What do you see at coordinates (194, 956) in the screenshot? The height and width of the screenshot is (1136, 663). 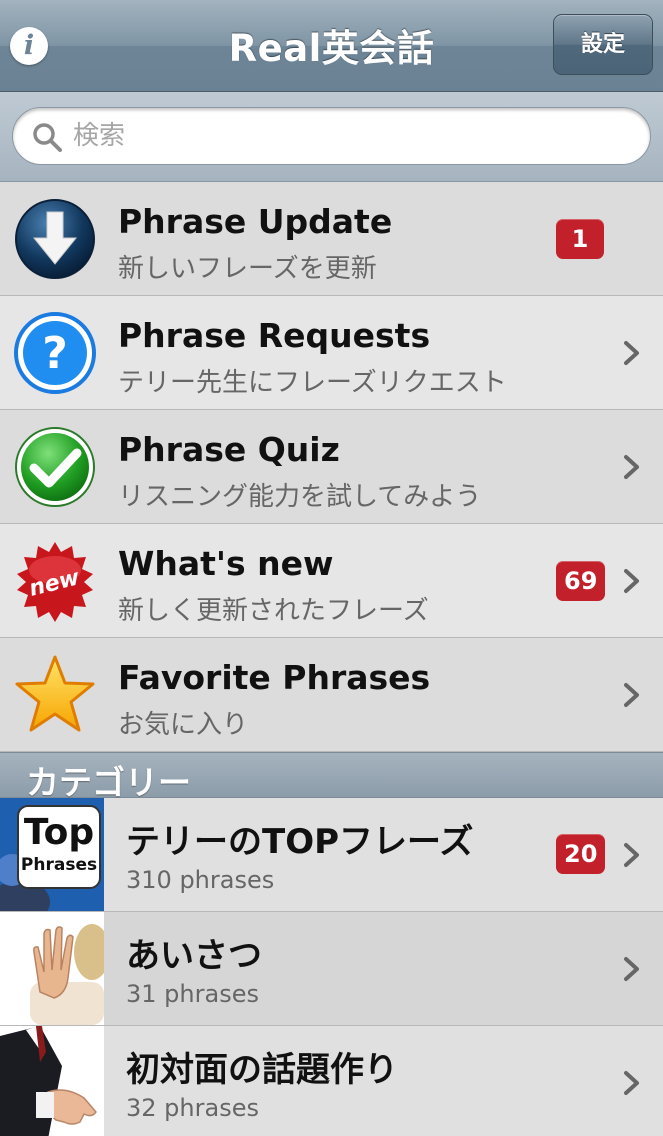 I see `category-title: あいさつ` at bounding box center [194, 956].